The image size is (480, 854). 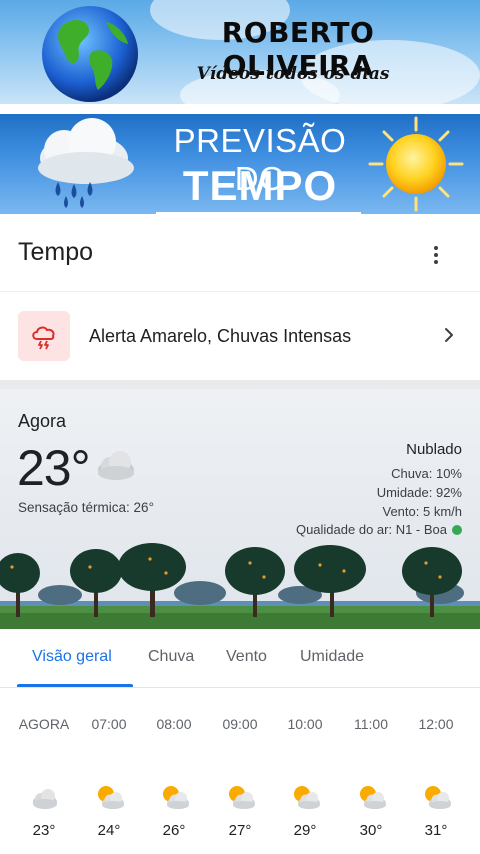 What do you see at coordinates (419, 492) in the screenshot?
I see `humidity: Umidade: 92%` at bounding box center [419, 492].